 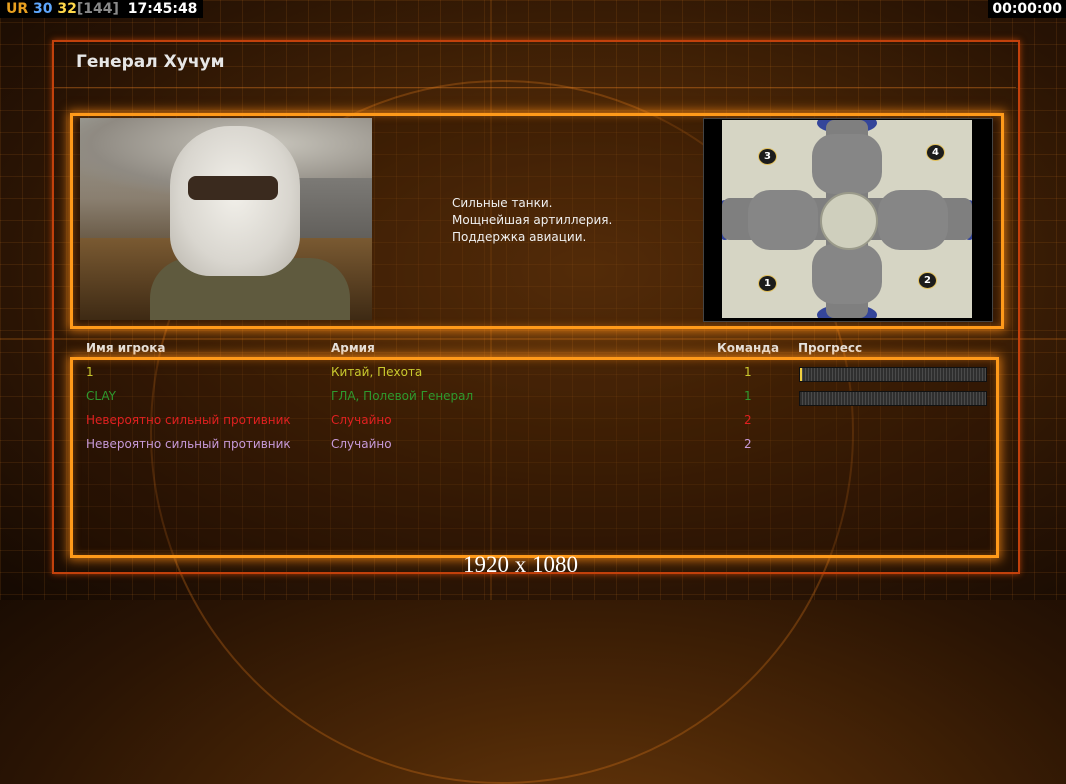 I want to click on description-line: Поддержка авиации., so click(x=519, y=237).